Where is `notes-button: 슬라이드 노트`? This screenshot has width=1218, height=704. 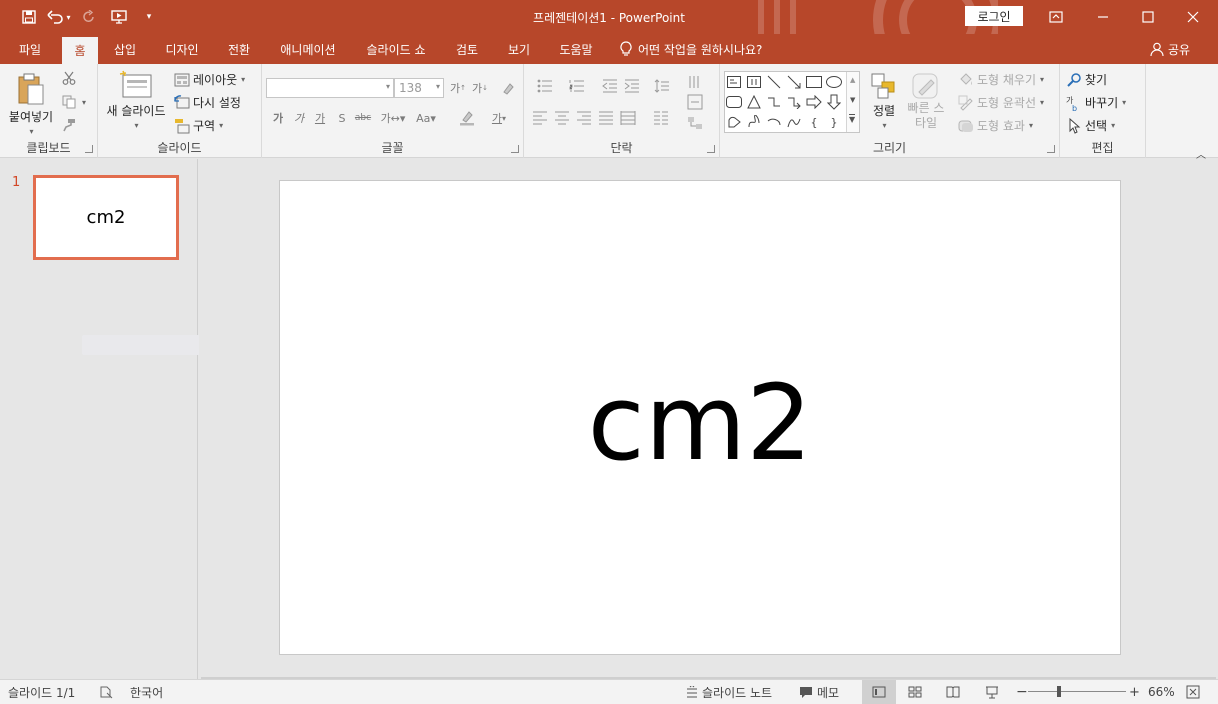
notes-button: 슬라이드 노트 is located at coordinates (729, 692).